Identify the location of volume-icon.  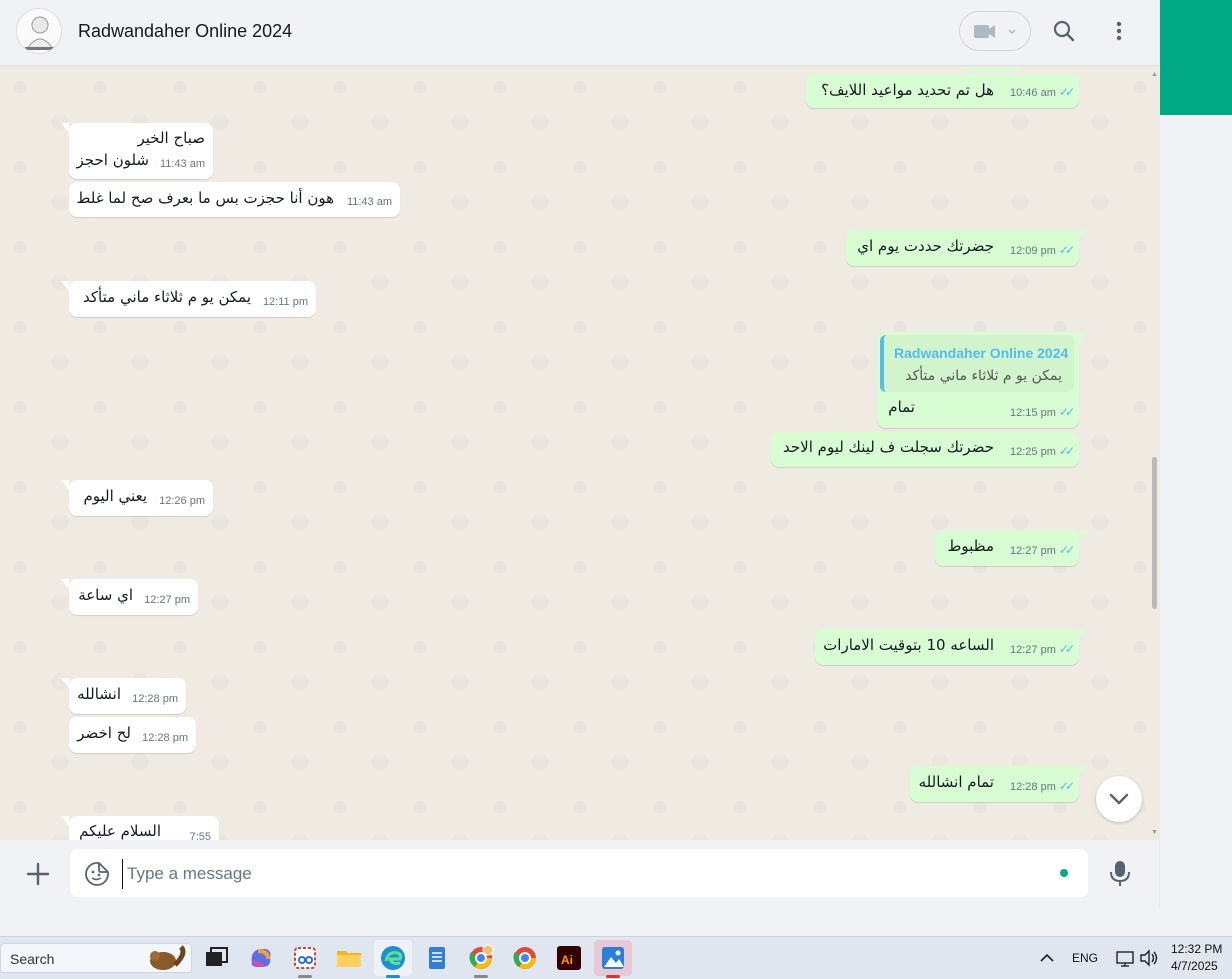
(1149, 958).